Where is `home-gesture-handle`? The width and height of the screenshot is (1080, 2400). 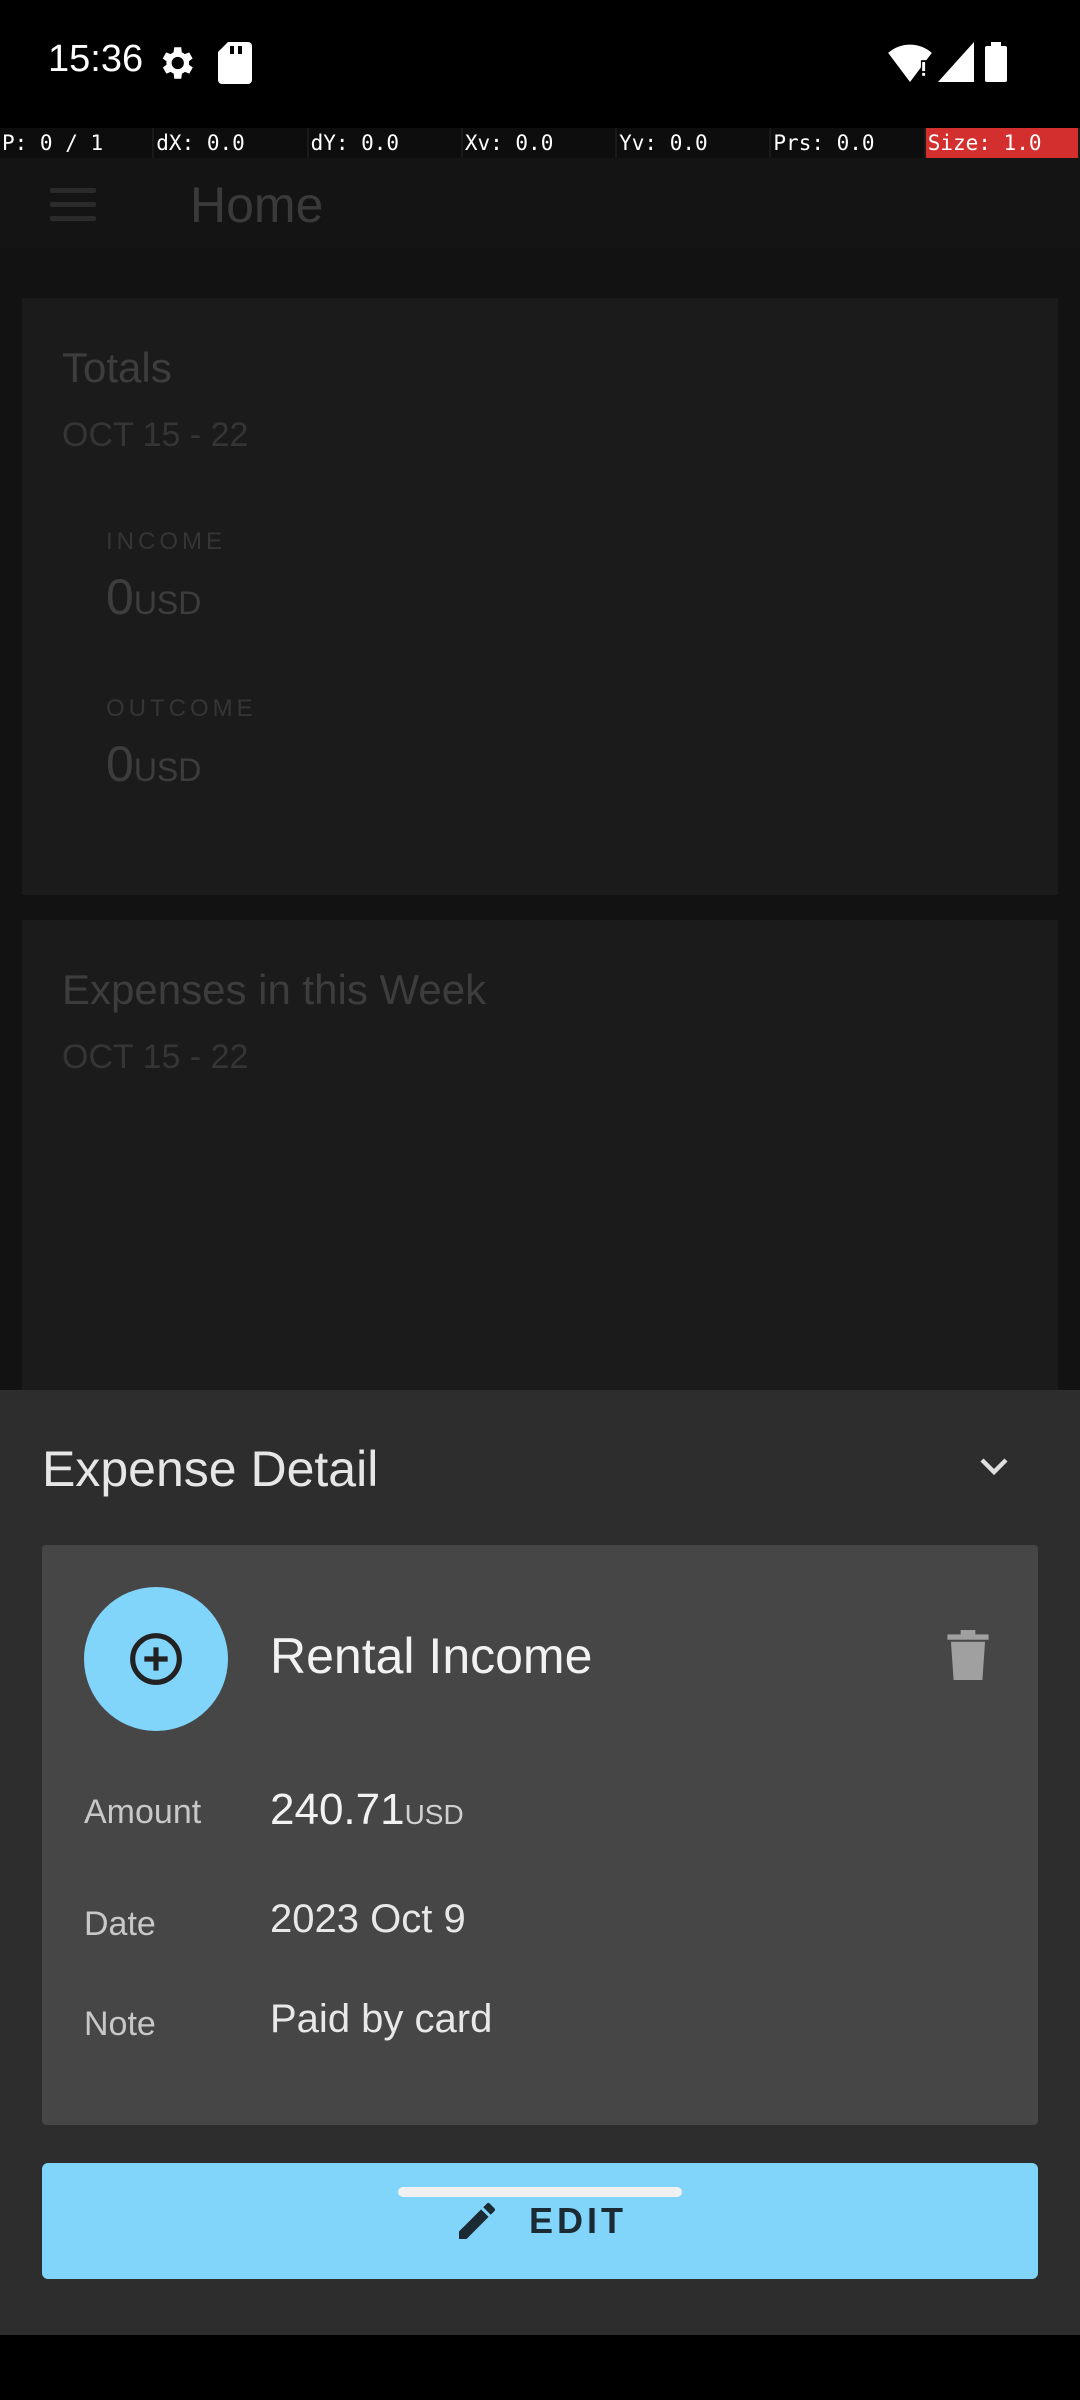
home-gesture-handle is located at coordinates (540, 2192).